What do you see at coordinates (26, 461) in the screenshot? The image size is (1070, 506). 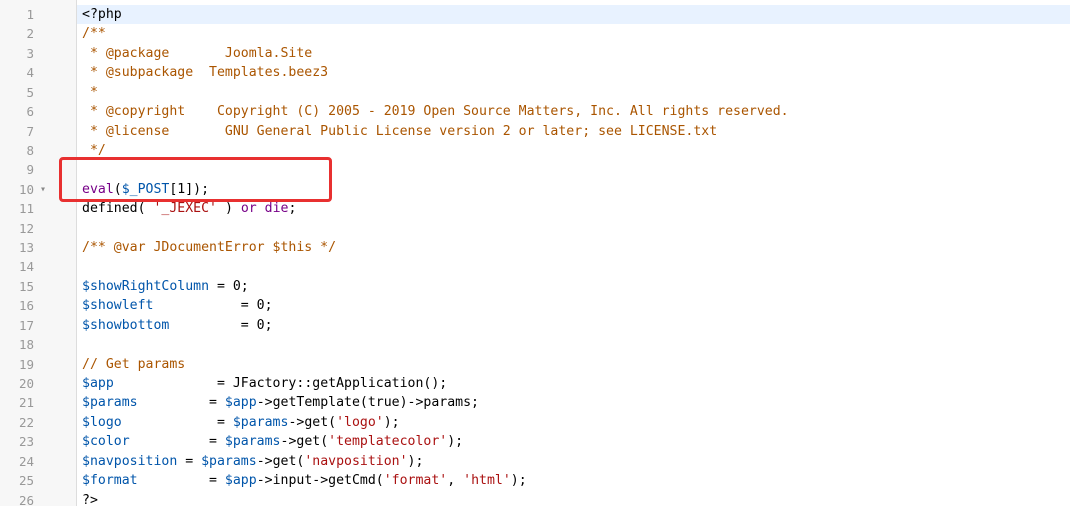 I see `line-number: 24` at bounding box center [26, 461].